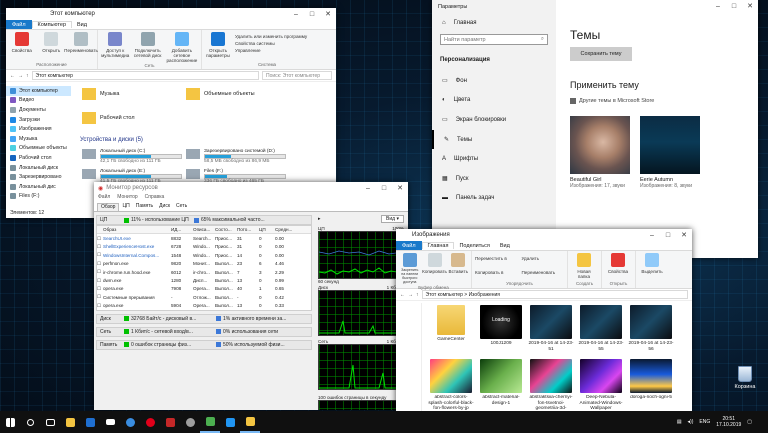 This screenshot has height=433, width=768. I want to click on tab-memory: Память, so click(144, 207).